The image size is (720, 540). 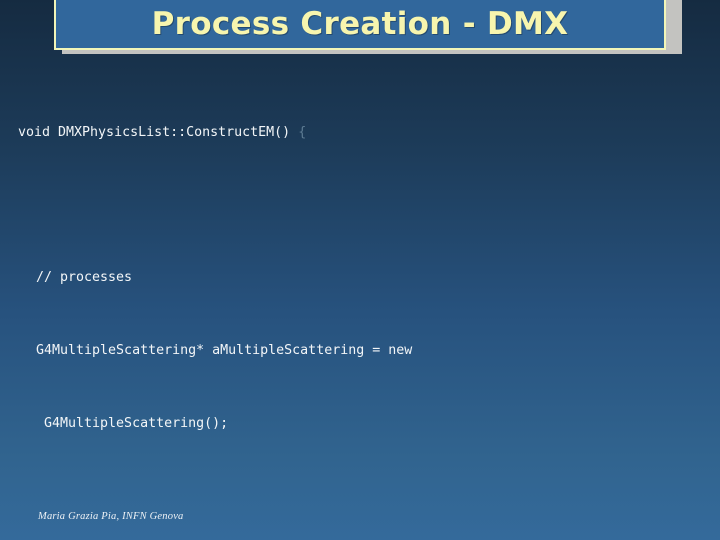 What do you see at coordinates (158, 132) in the screenshot?
I see `function-signature: void DMXPhysicsList::ConstructEM()` at bounding box center [158, 132].